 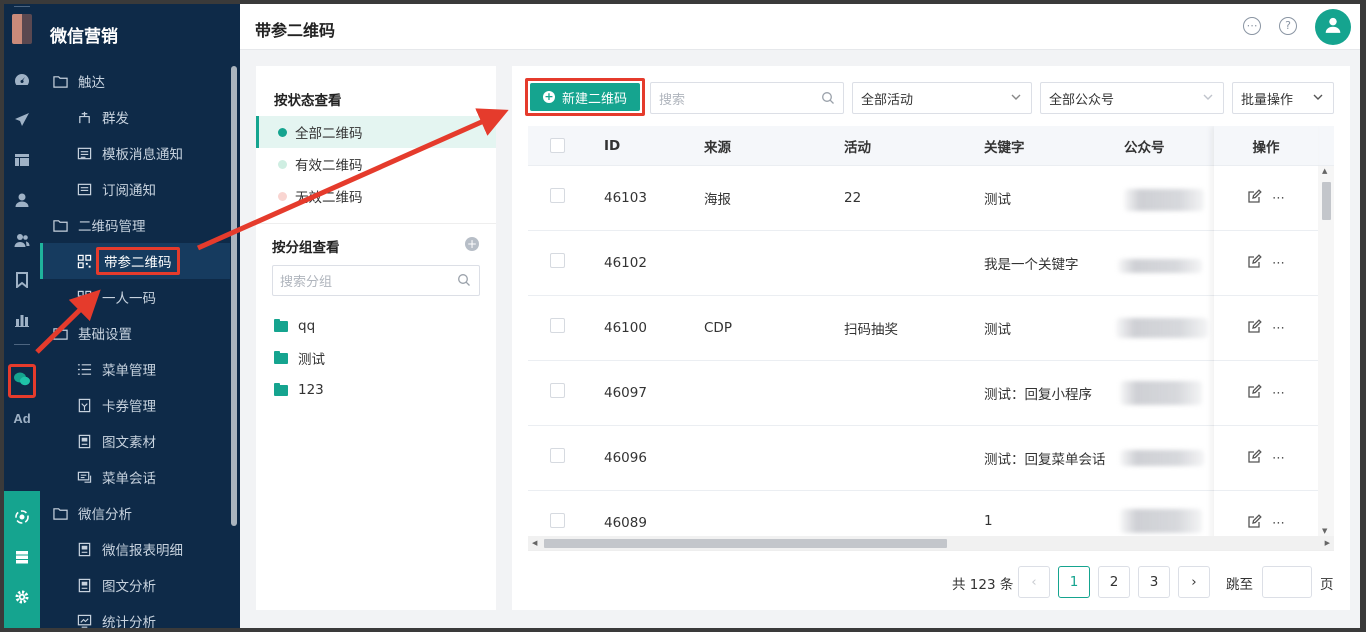 I want to click on account-avatar, so click(x=22, y=29).